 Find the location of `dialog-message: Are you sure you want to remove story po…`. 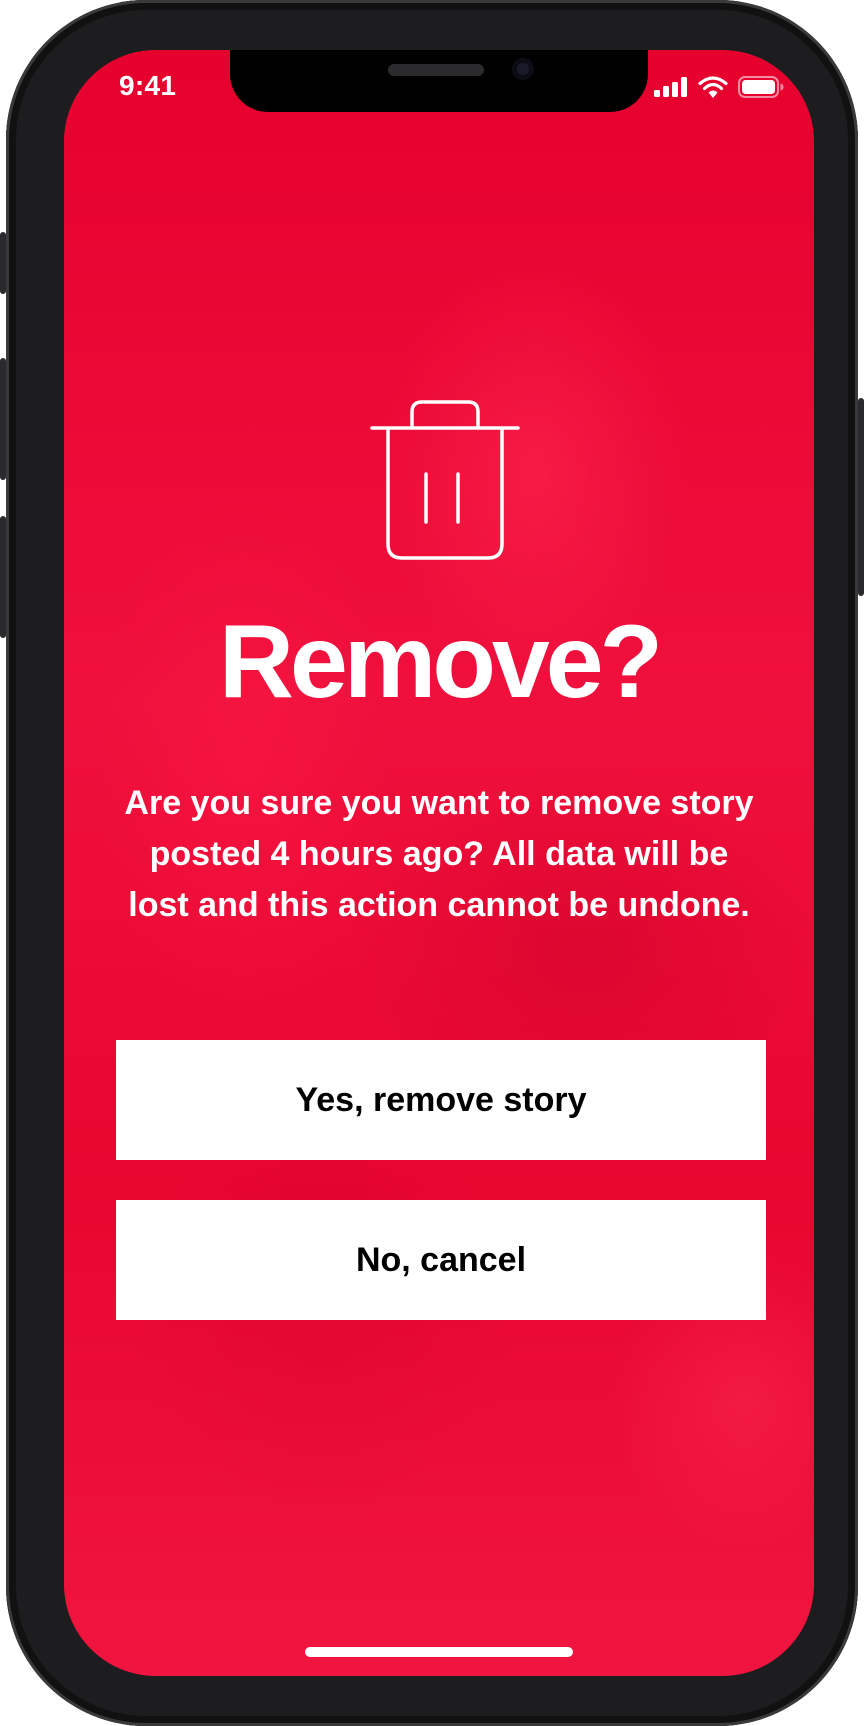

dialog-message: Are you sure you want to remove story po… is located at coordinates (439, 854).